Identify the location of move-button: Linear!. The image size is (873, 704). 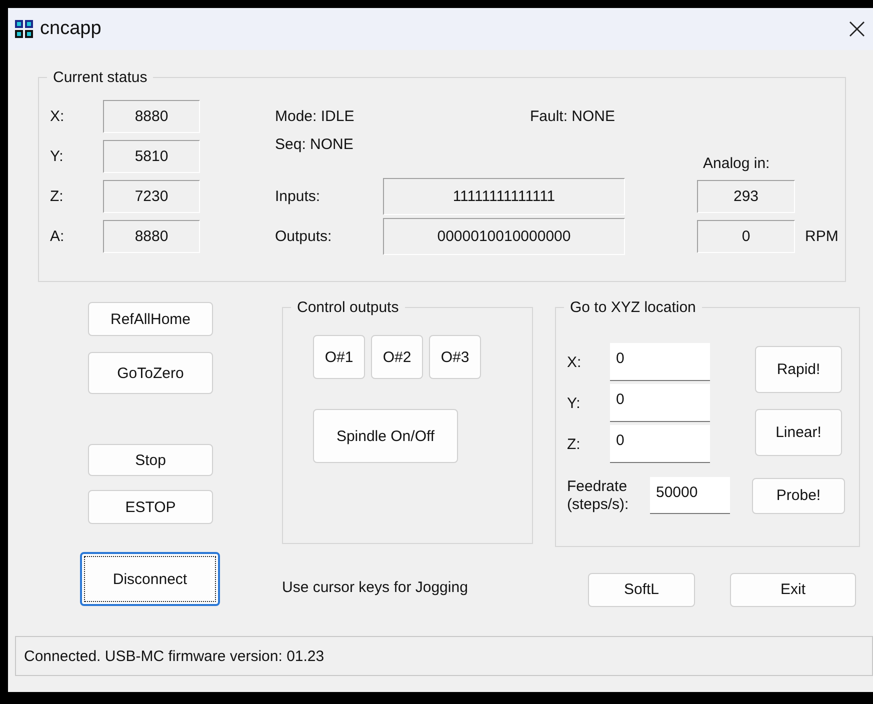
(798, 432).